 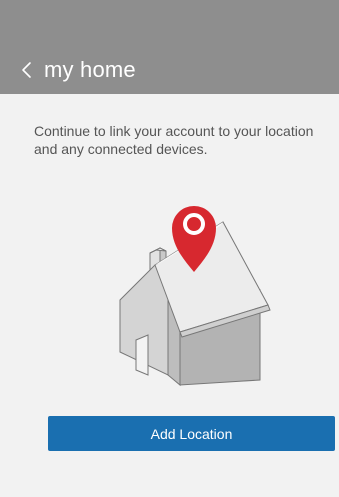 I want to click on back-button, so click(x=26, y=70).